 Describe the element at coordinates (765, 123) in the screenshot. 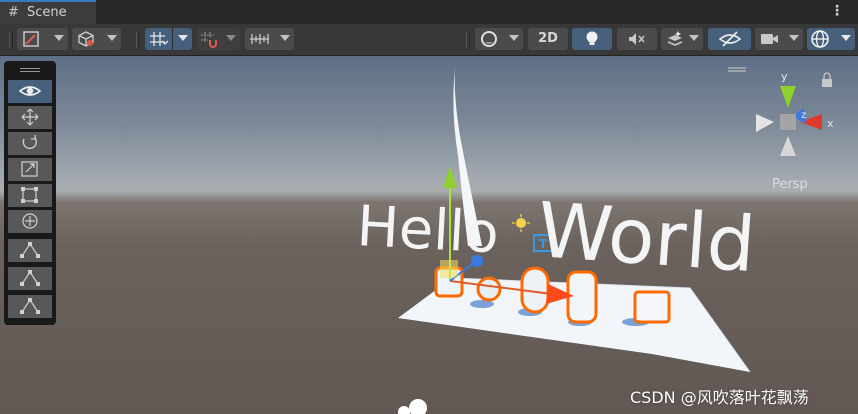

I see `gizmo-neg-x-cone` at that location.